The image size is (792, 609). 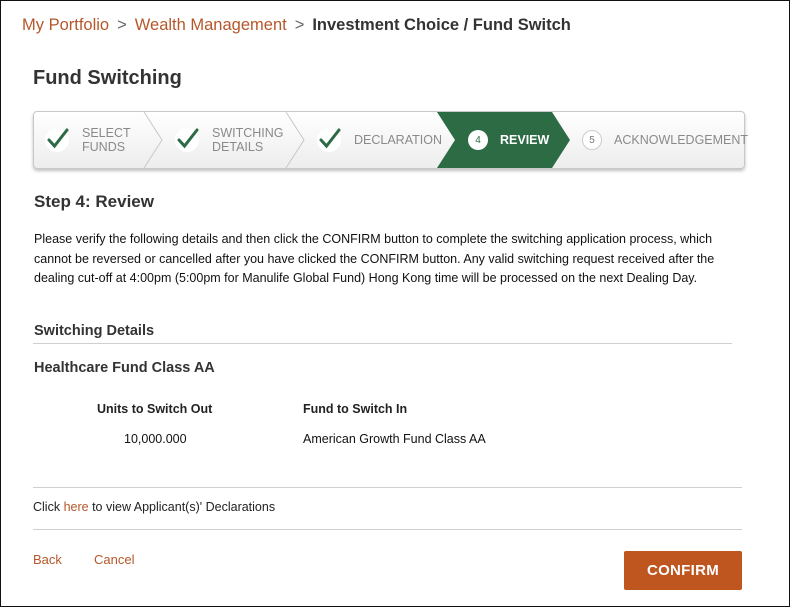 What do you see at coordinates (114, 559) in the screenshot?
I see `cancel-link: Cancel` at bounding box center [114, 559].